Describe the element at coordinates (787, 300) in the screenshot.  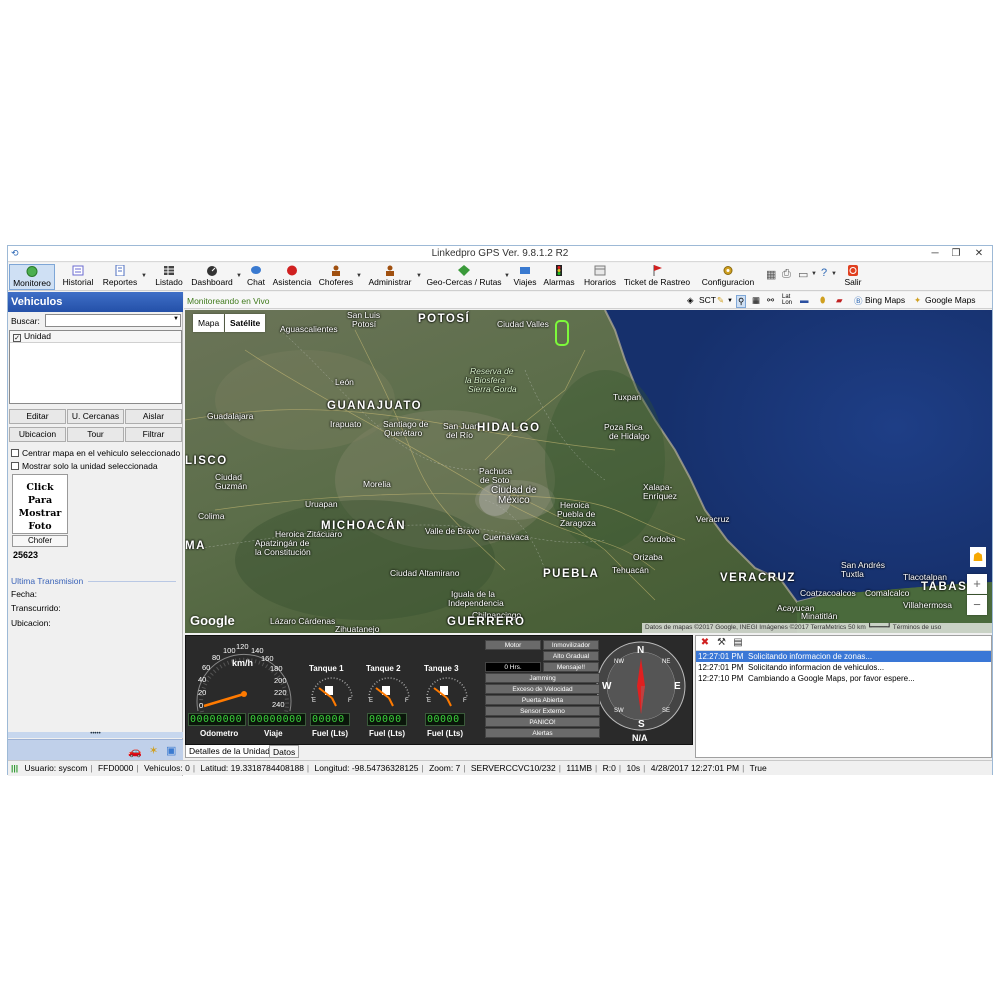
I see `lat-lon-icon: Lat Lon` at that location.